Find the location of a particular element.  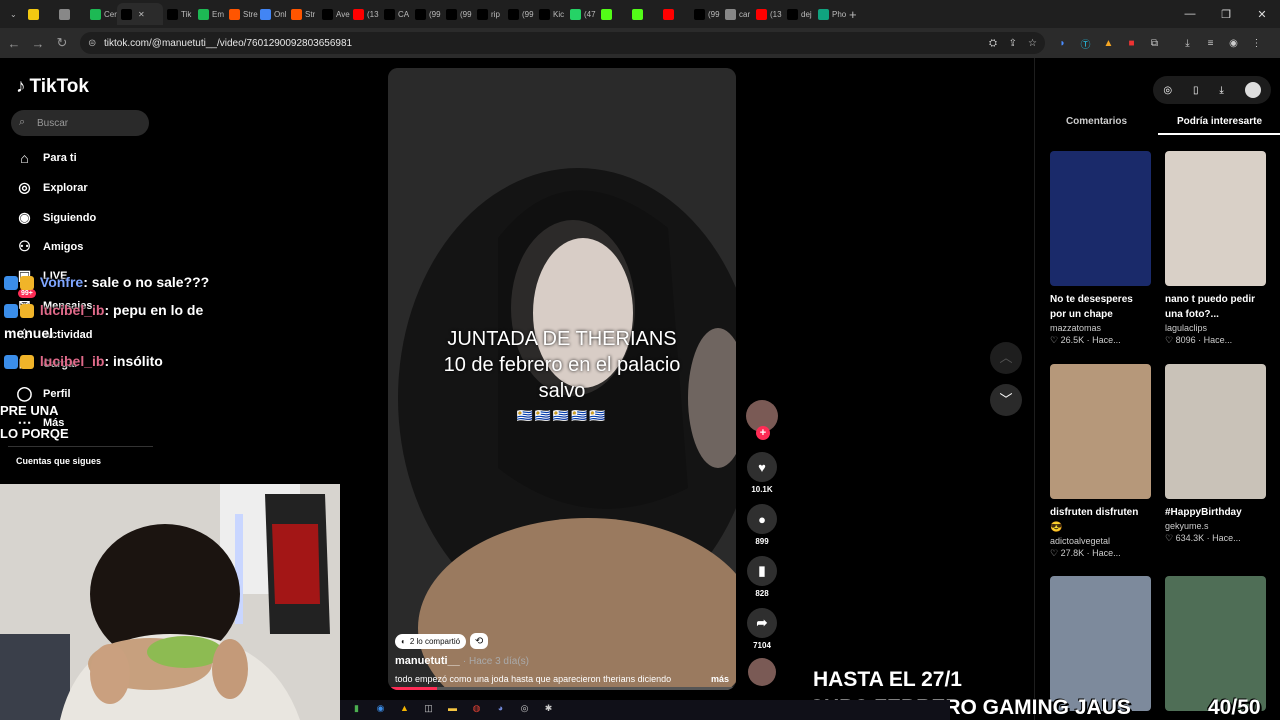

profile-avatar: ◉ is located at coordinates (1233, 43).